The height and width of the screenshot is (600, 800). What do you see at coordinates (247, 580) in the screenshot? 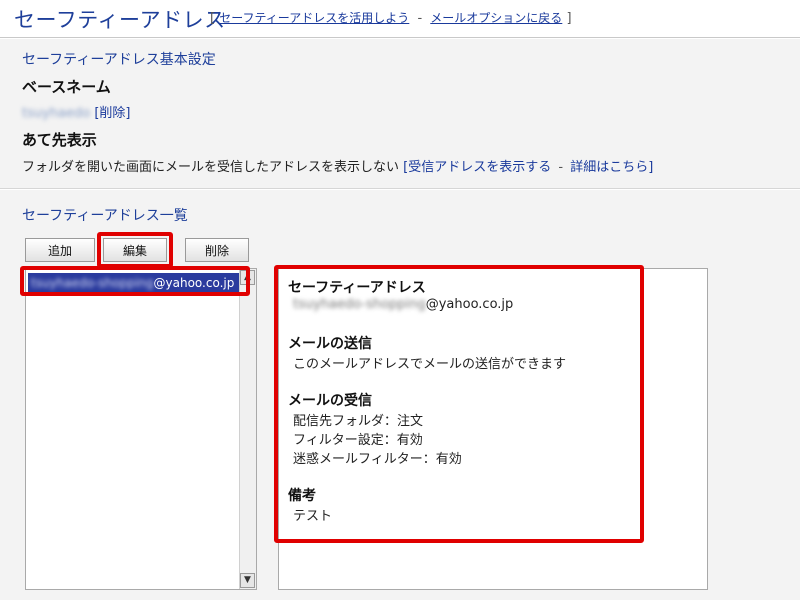
I see `scroll-down-arrow-icon: ▼` at bounding box center [247, 580].